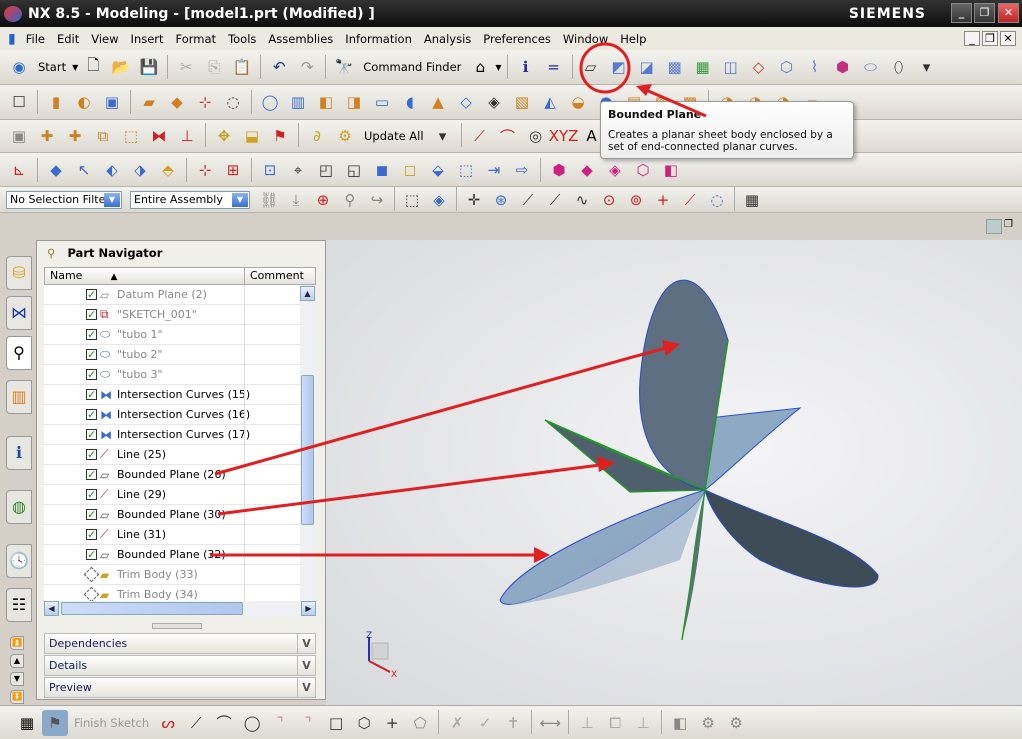 The image size is (1022, 739). I want to click on fit-icon: ⊡, so click(270, 170).